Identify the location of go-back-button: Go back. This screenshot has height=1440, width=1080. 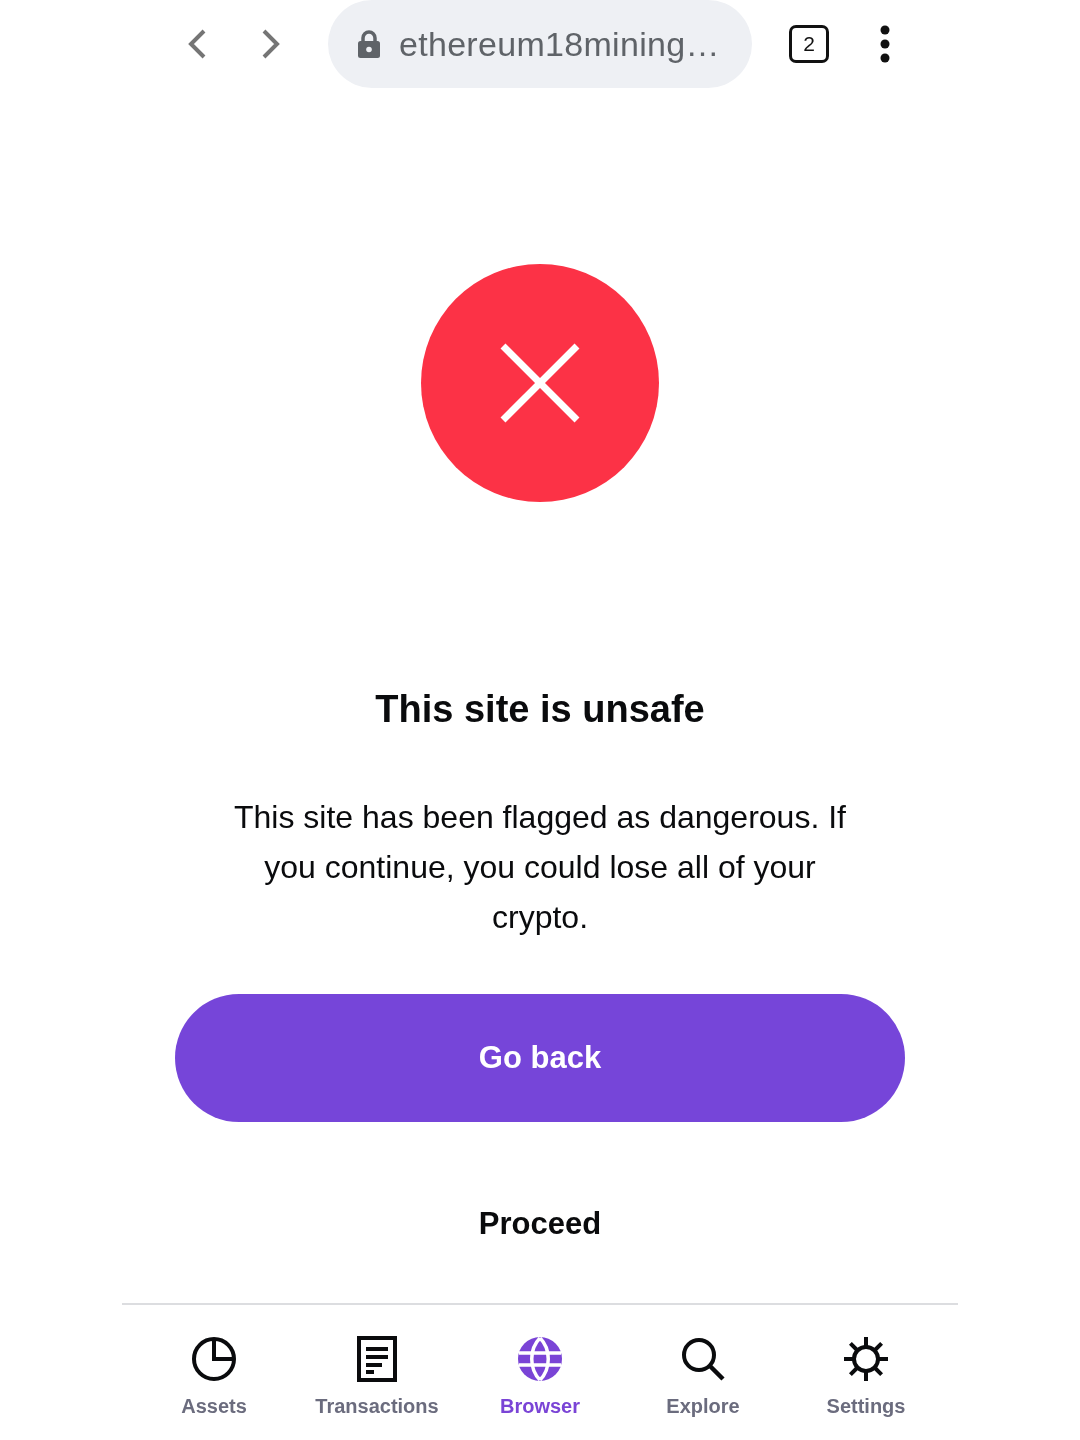
(540, 1058).